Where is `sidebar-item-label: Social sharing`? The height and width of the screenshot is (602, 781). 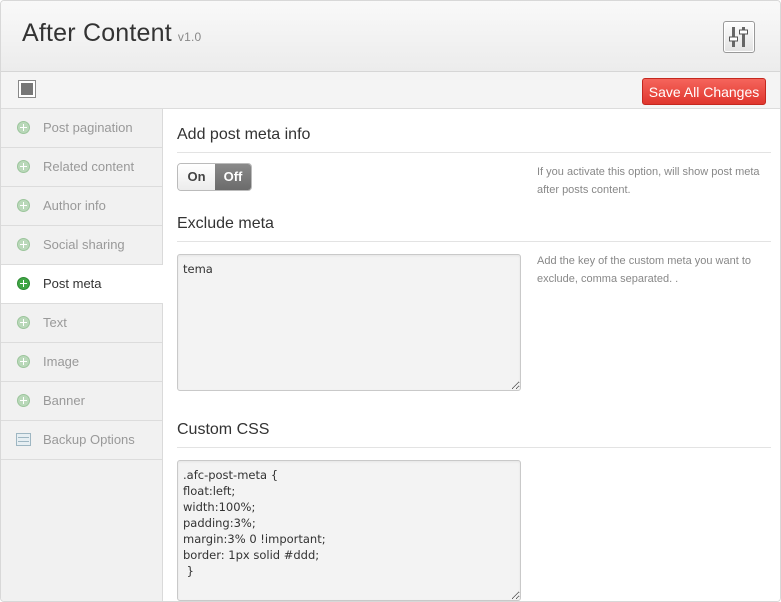 sidebar-item-label: Social sharing is located at coordinates (84, 244).